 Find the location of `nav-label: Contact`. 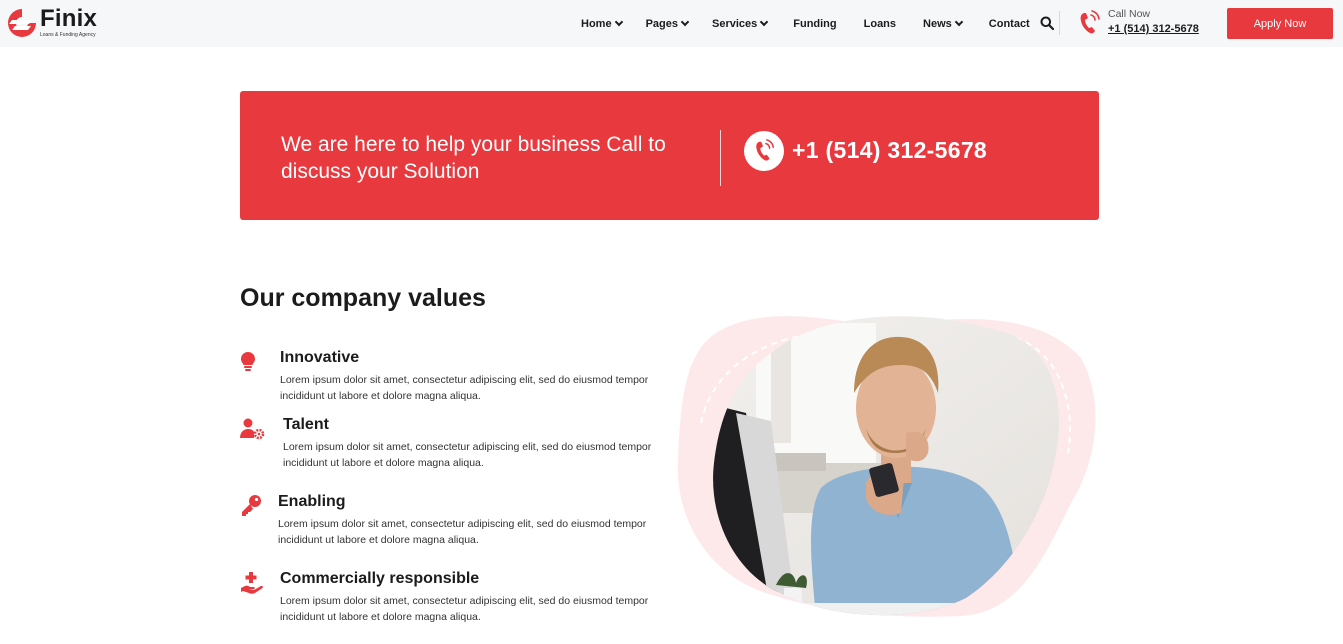

nav-label: Contact is located at coordinates (1009, 23).